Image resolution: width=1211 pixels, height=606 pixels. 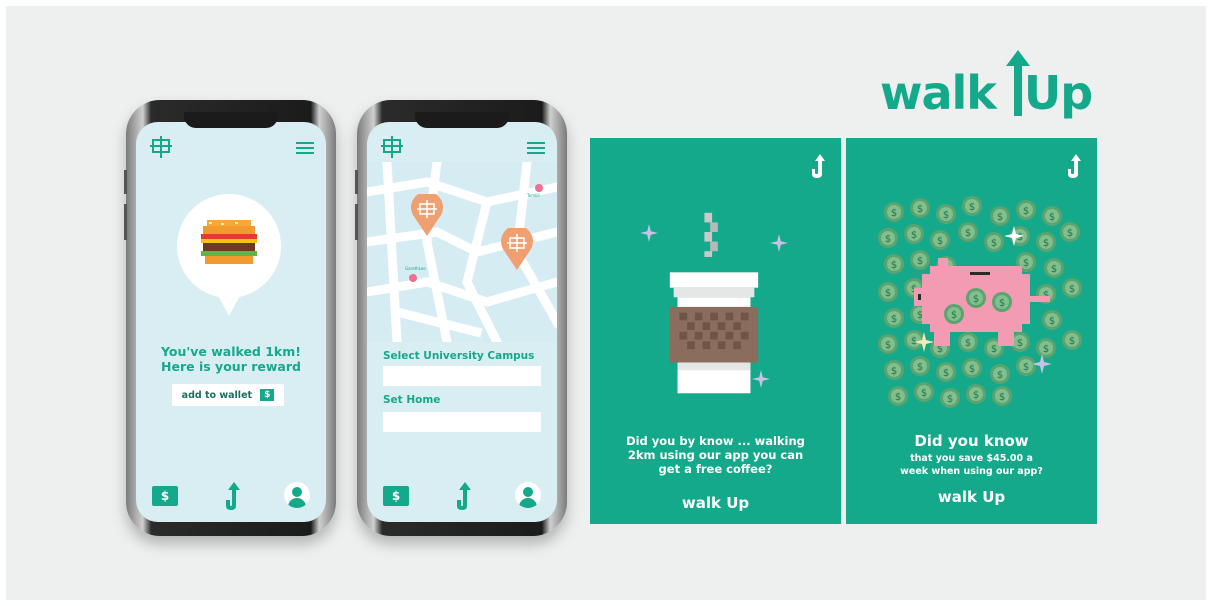 I want to click on reward-line-1: You've walked 1km!, so click(x=231, y=351).